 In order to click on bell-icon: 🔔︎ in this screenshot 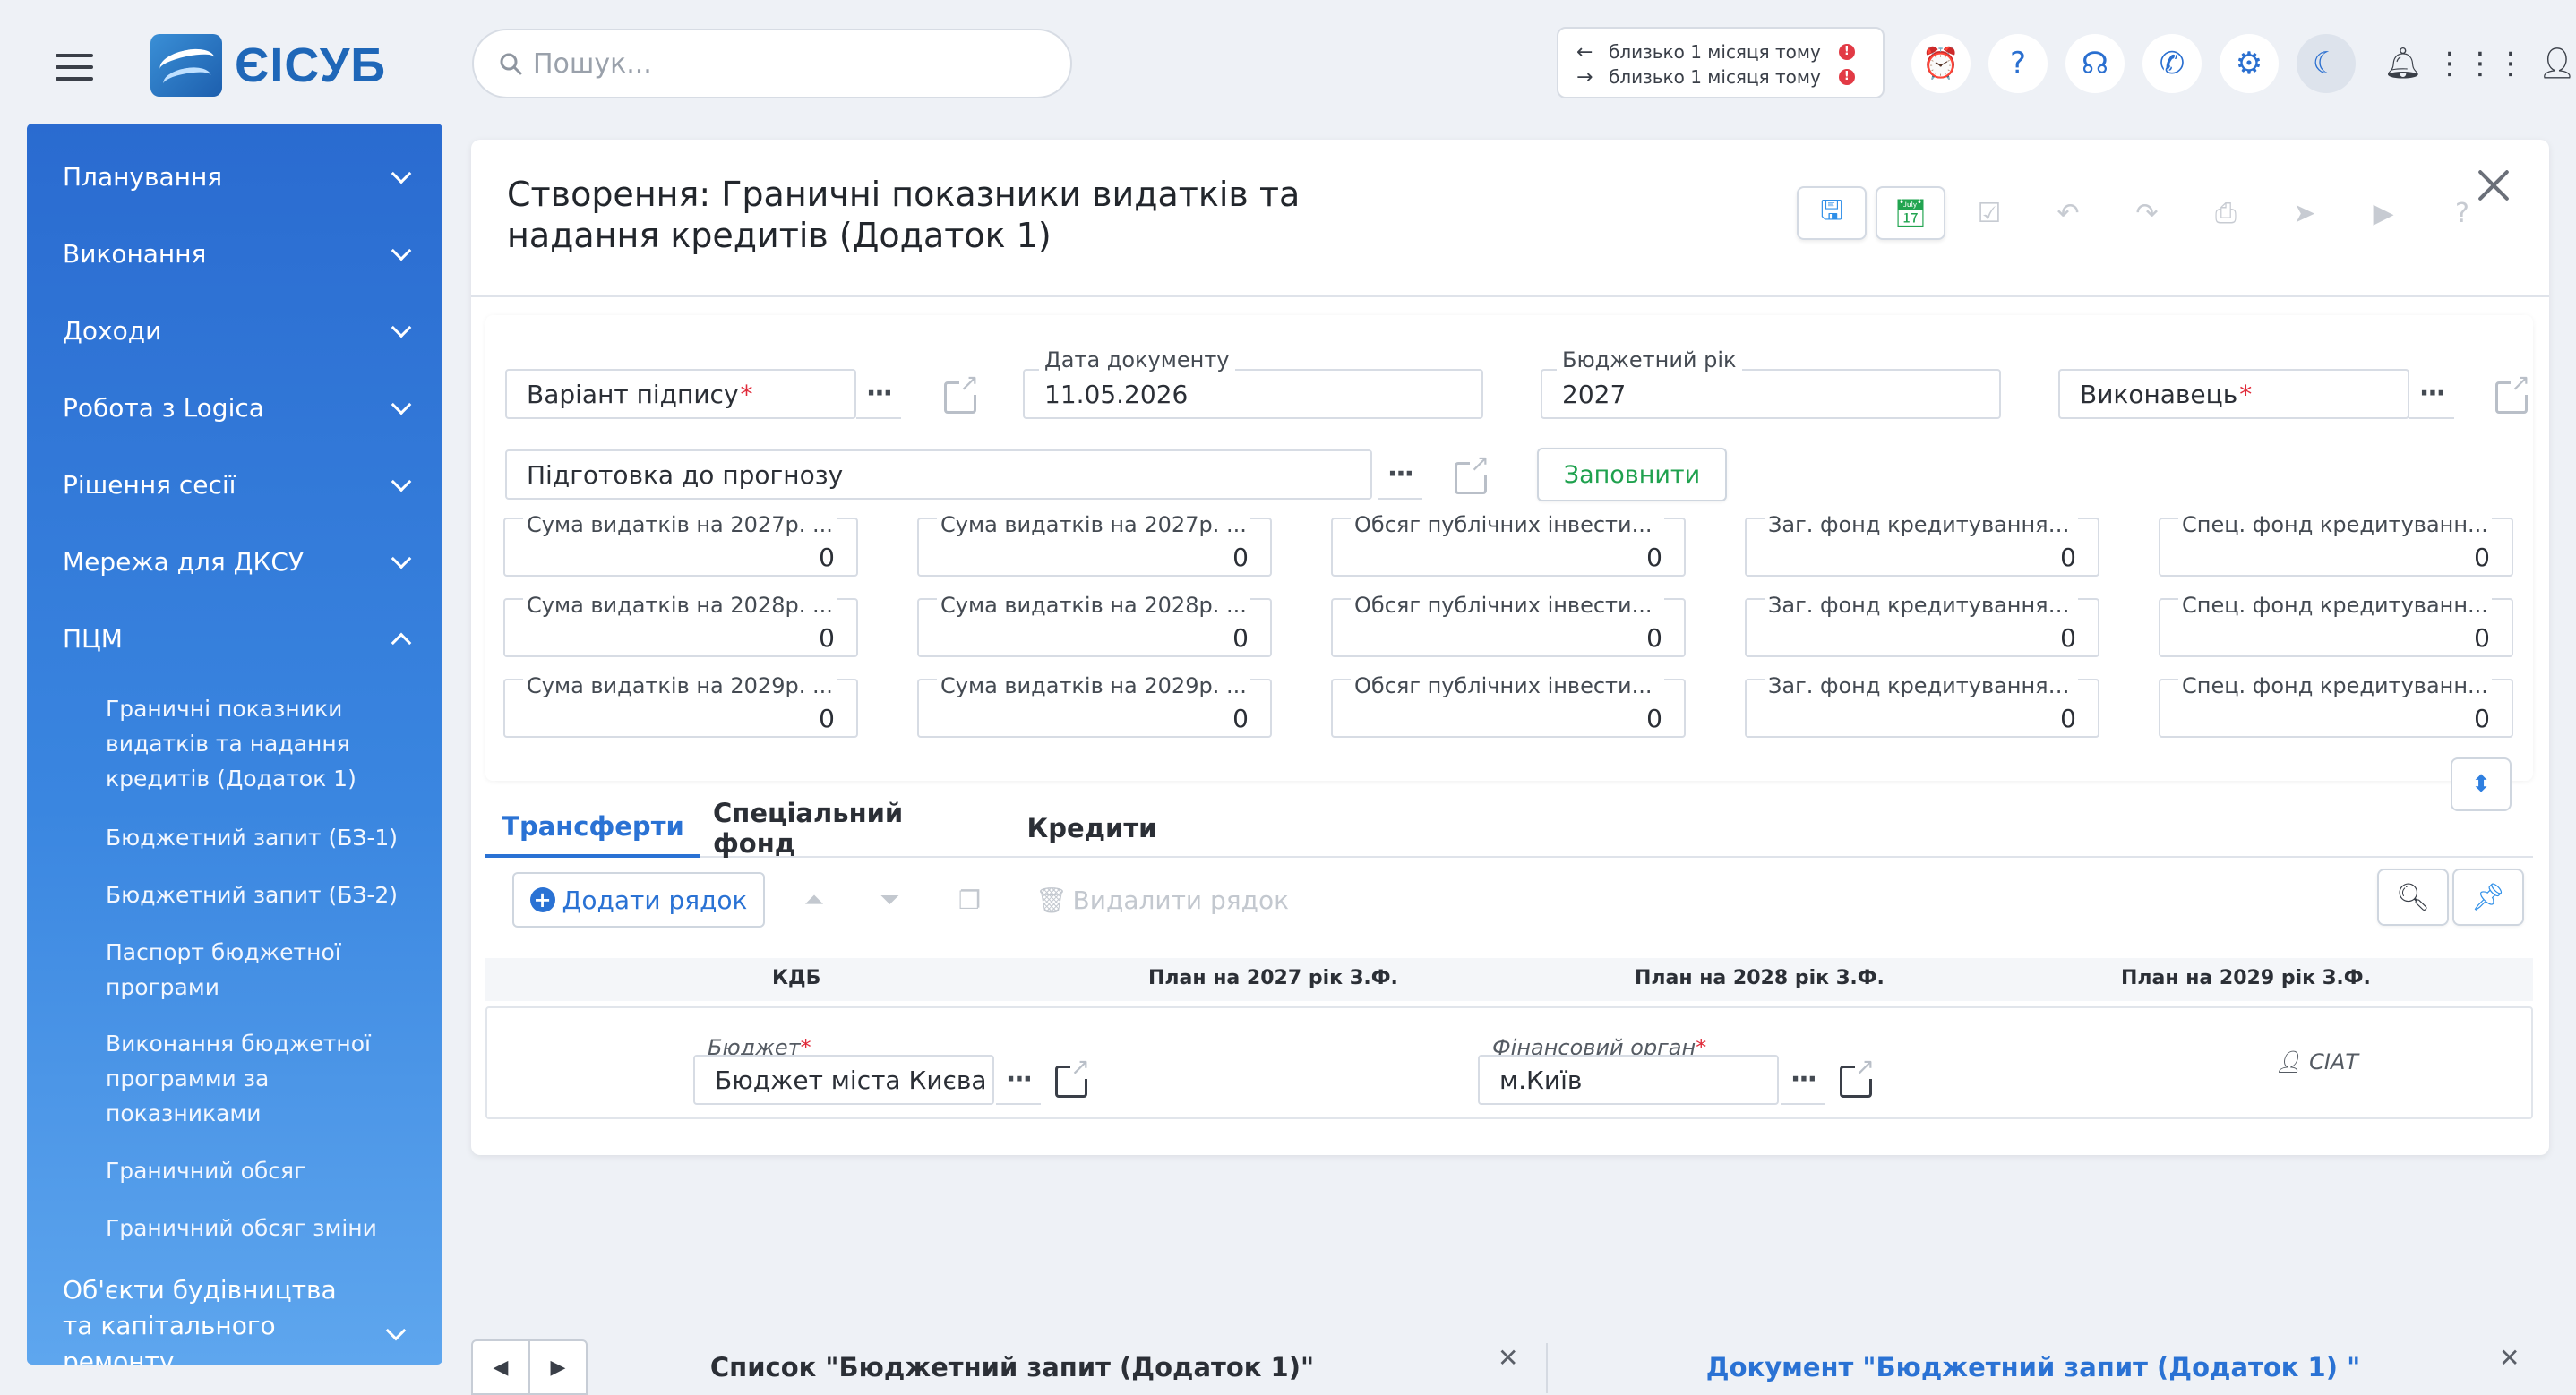, I will do `click(2403, 64)`.